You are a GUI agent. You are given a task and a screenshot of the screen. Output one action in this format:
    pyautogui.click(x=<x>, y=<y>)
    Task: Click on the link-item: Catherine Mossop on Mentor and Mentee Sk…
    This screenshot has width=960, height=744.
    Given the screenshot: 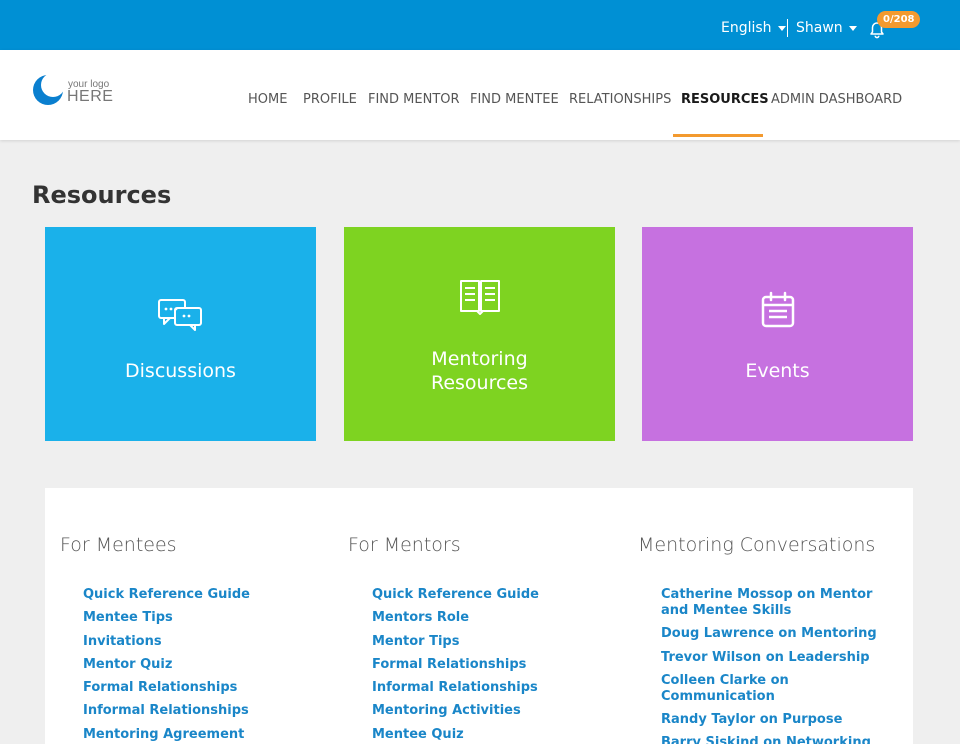 What is the action you would take?
    pyautogui.click(x=776, y=603)
    